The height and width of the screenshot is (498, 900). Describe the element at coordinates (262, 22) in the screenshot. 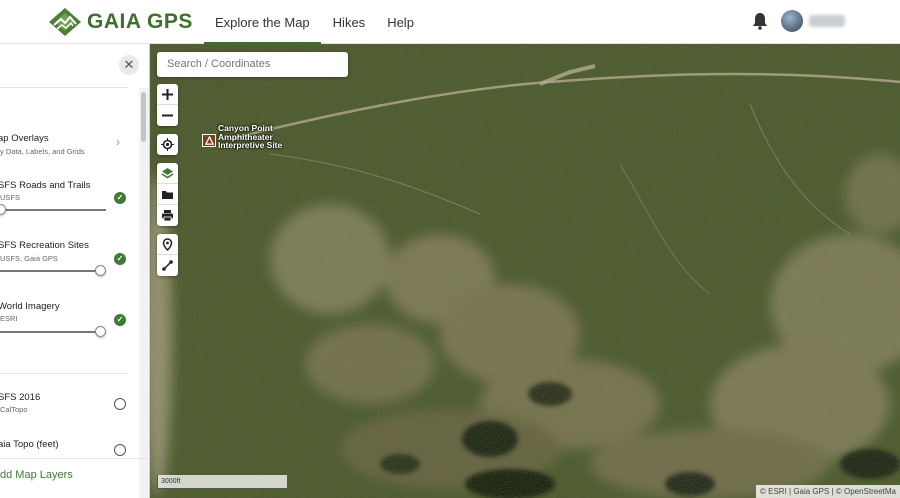

I see `nav-explore-map: Explore the Map` at that location.